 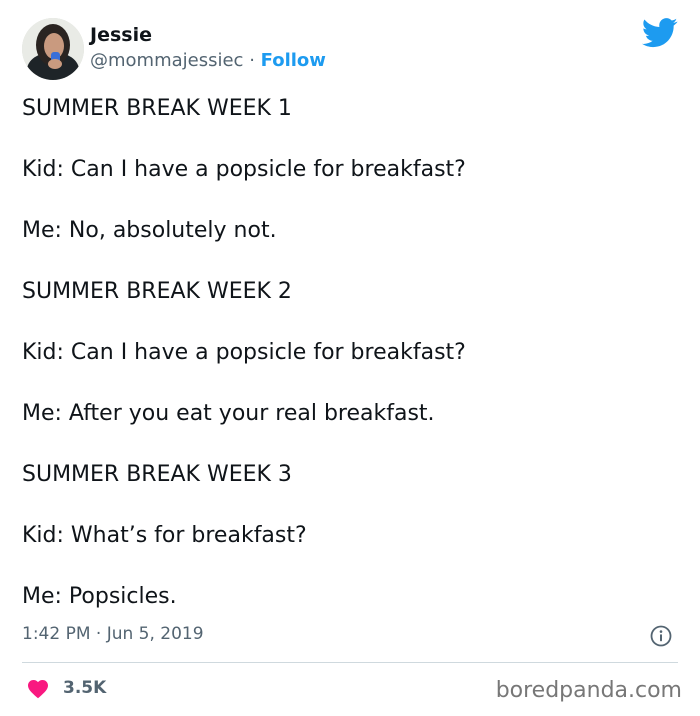 What do you see at coordinates (157, 474) in the screenshot?
I see `tweet-line: SUMMER BREAK WEEK 3` at bounding box center [157, 474].